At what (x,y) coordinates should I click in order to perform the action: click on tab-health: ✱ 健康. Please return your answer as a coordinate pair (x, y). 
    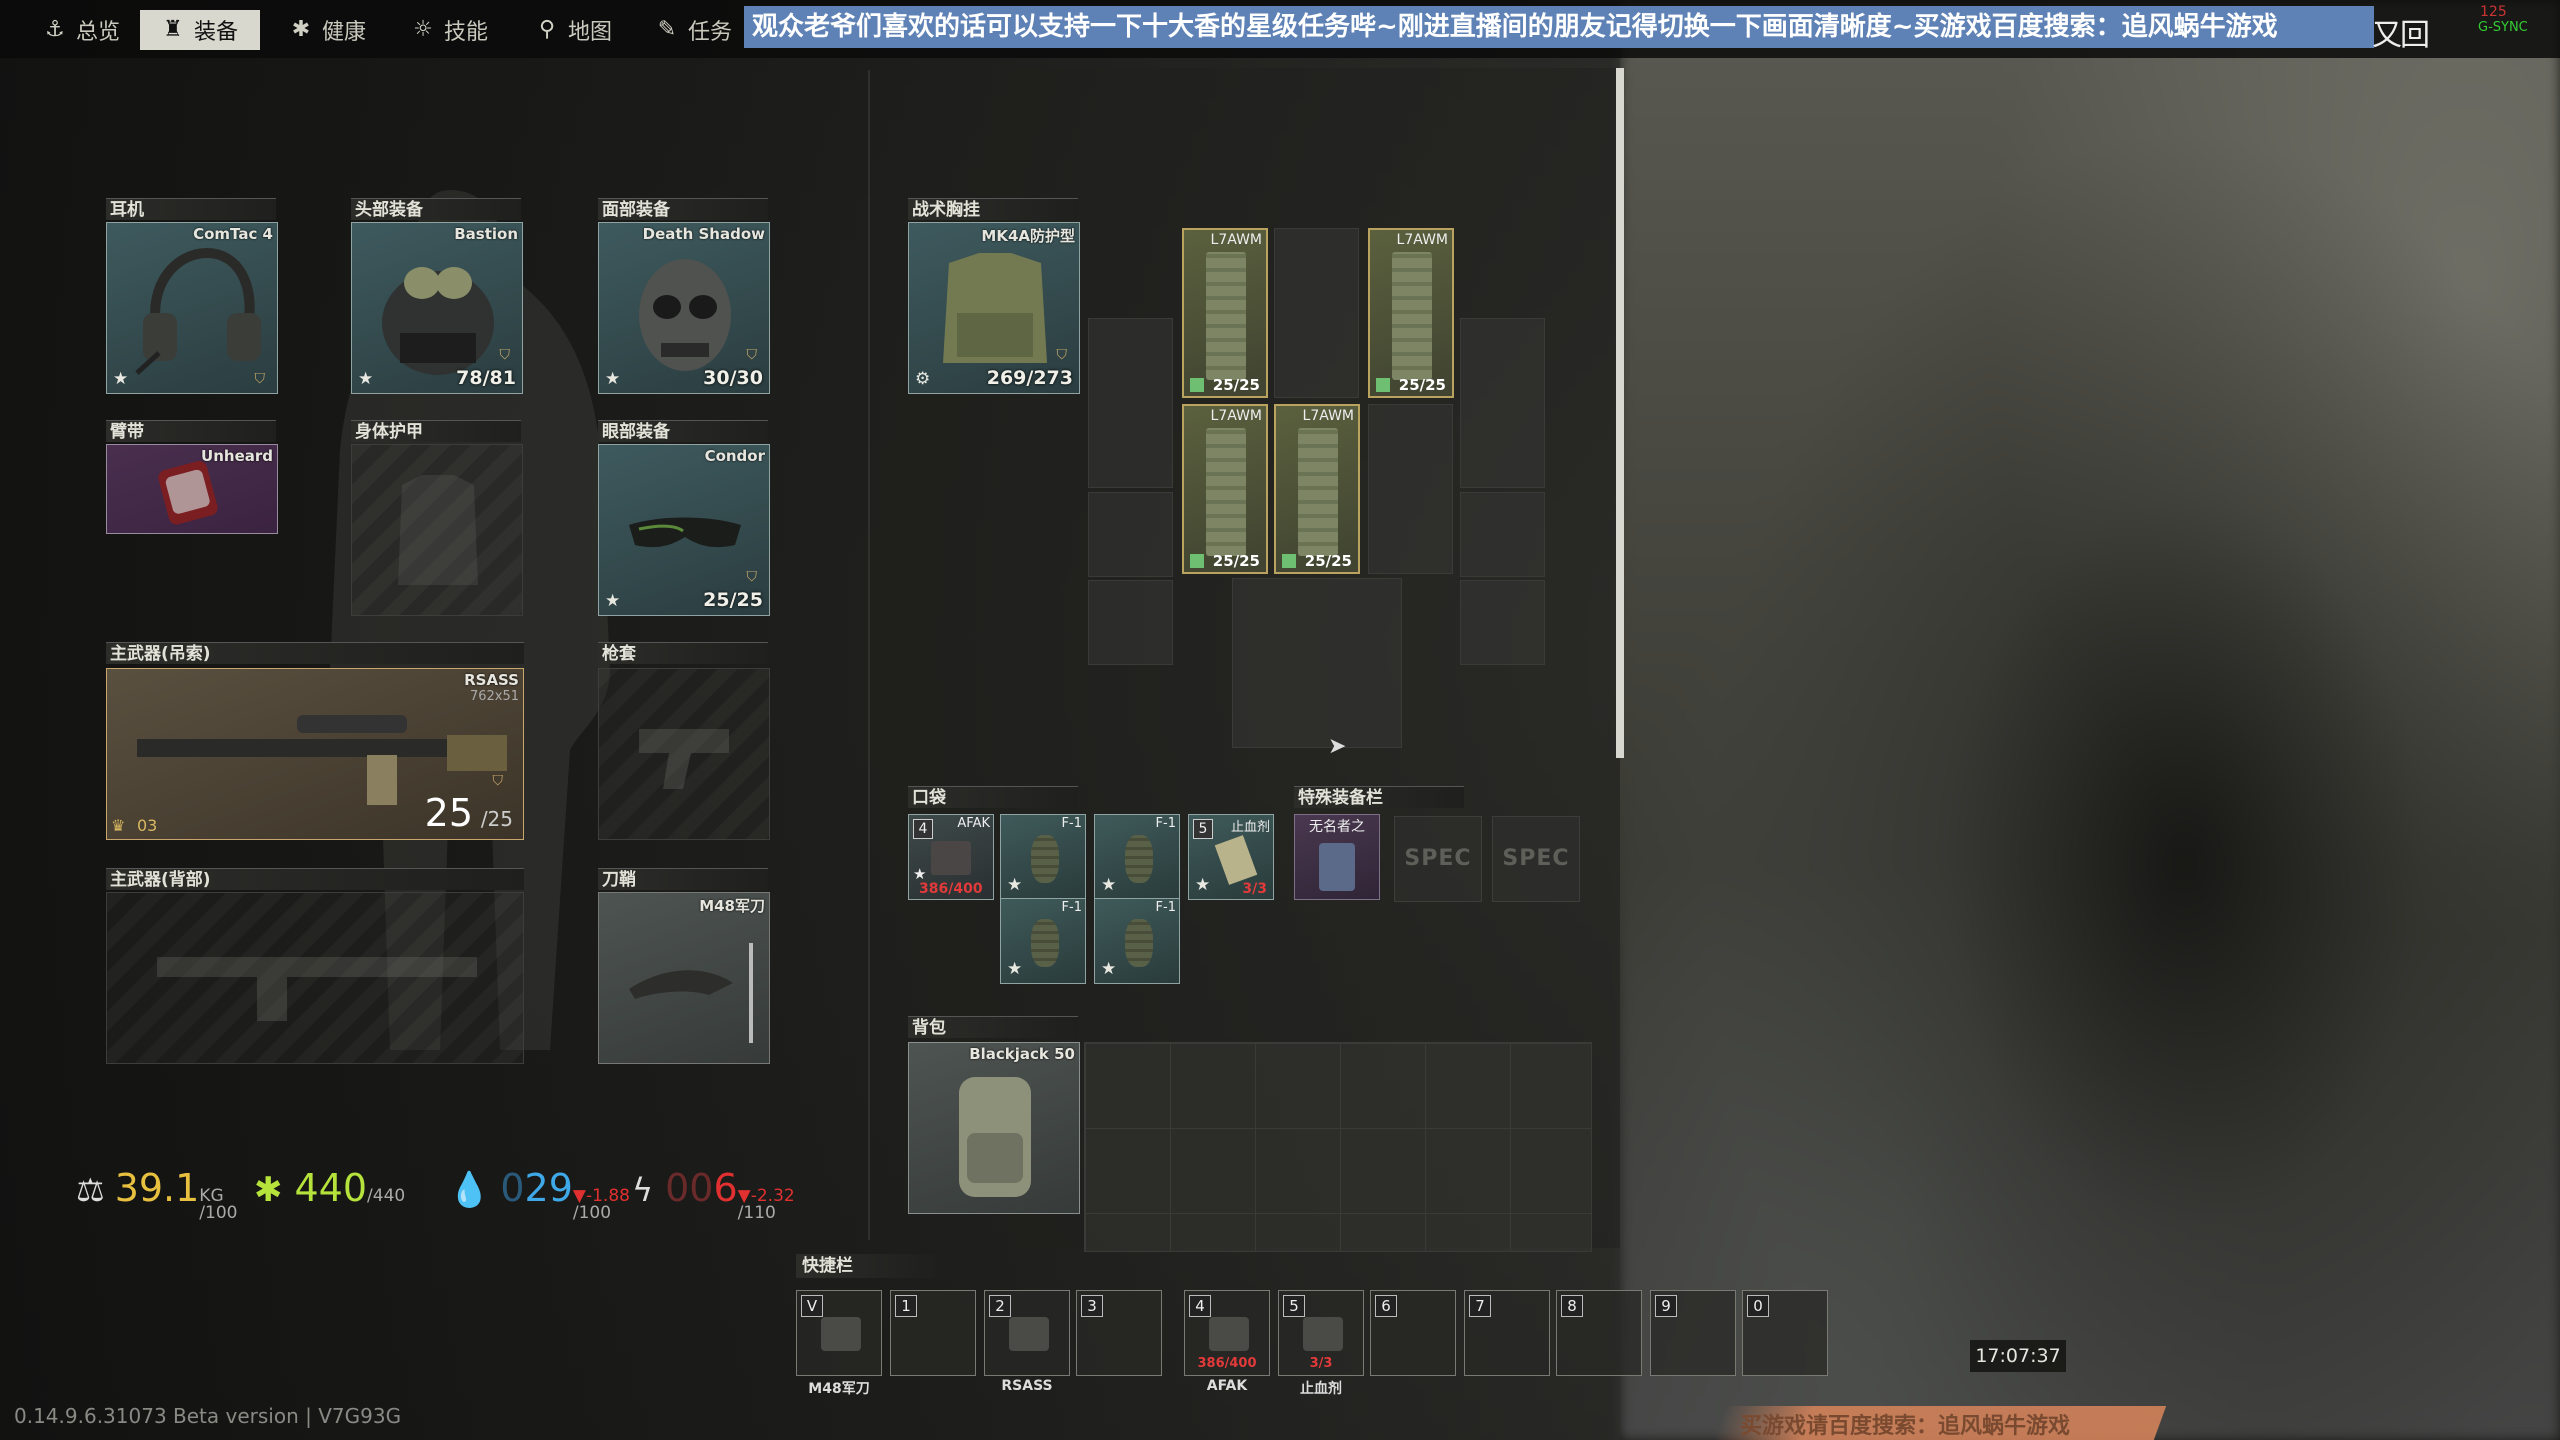
    Looking at the image, I should click on (328, 30).